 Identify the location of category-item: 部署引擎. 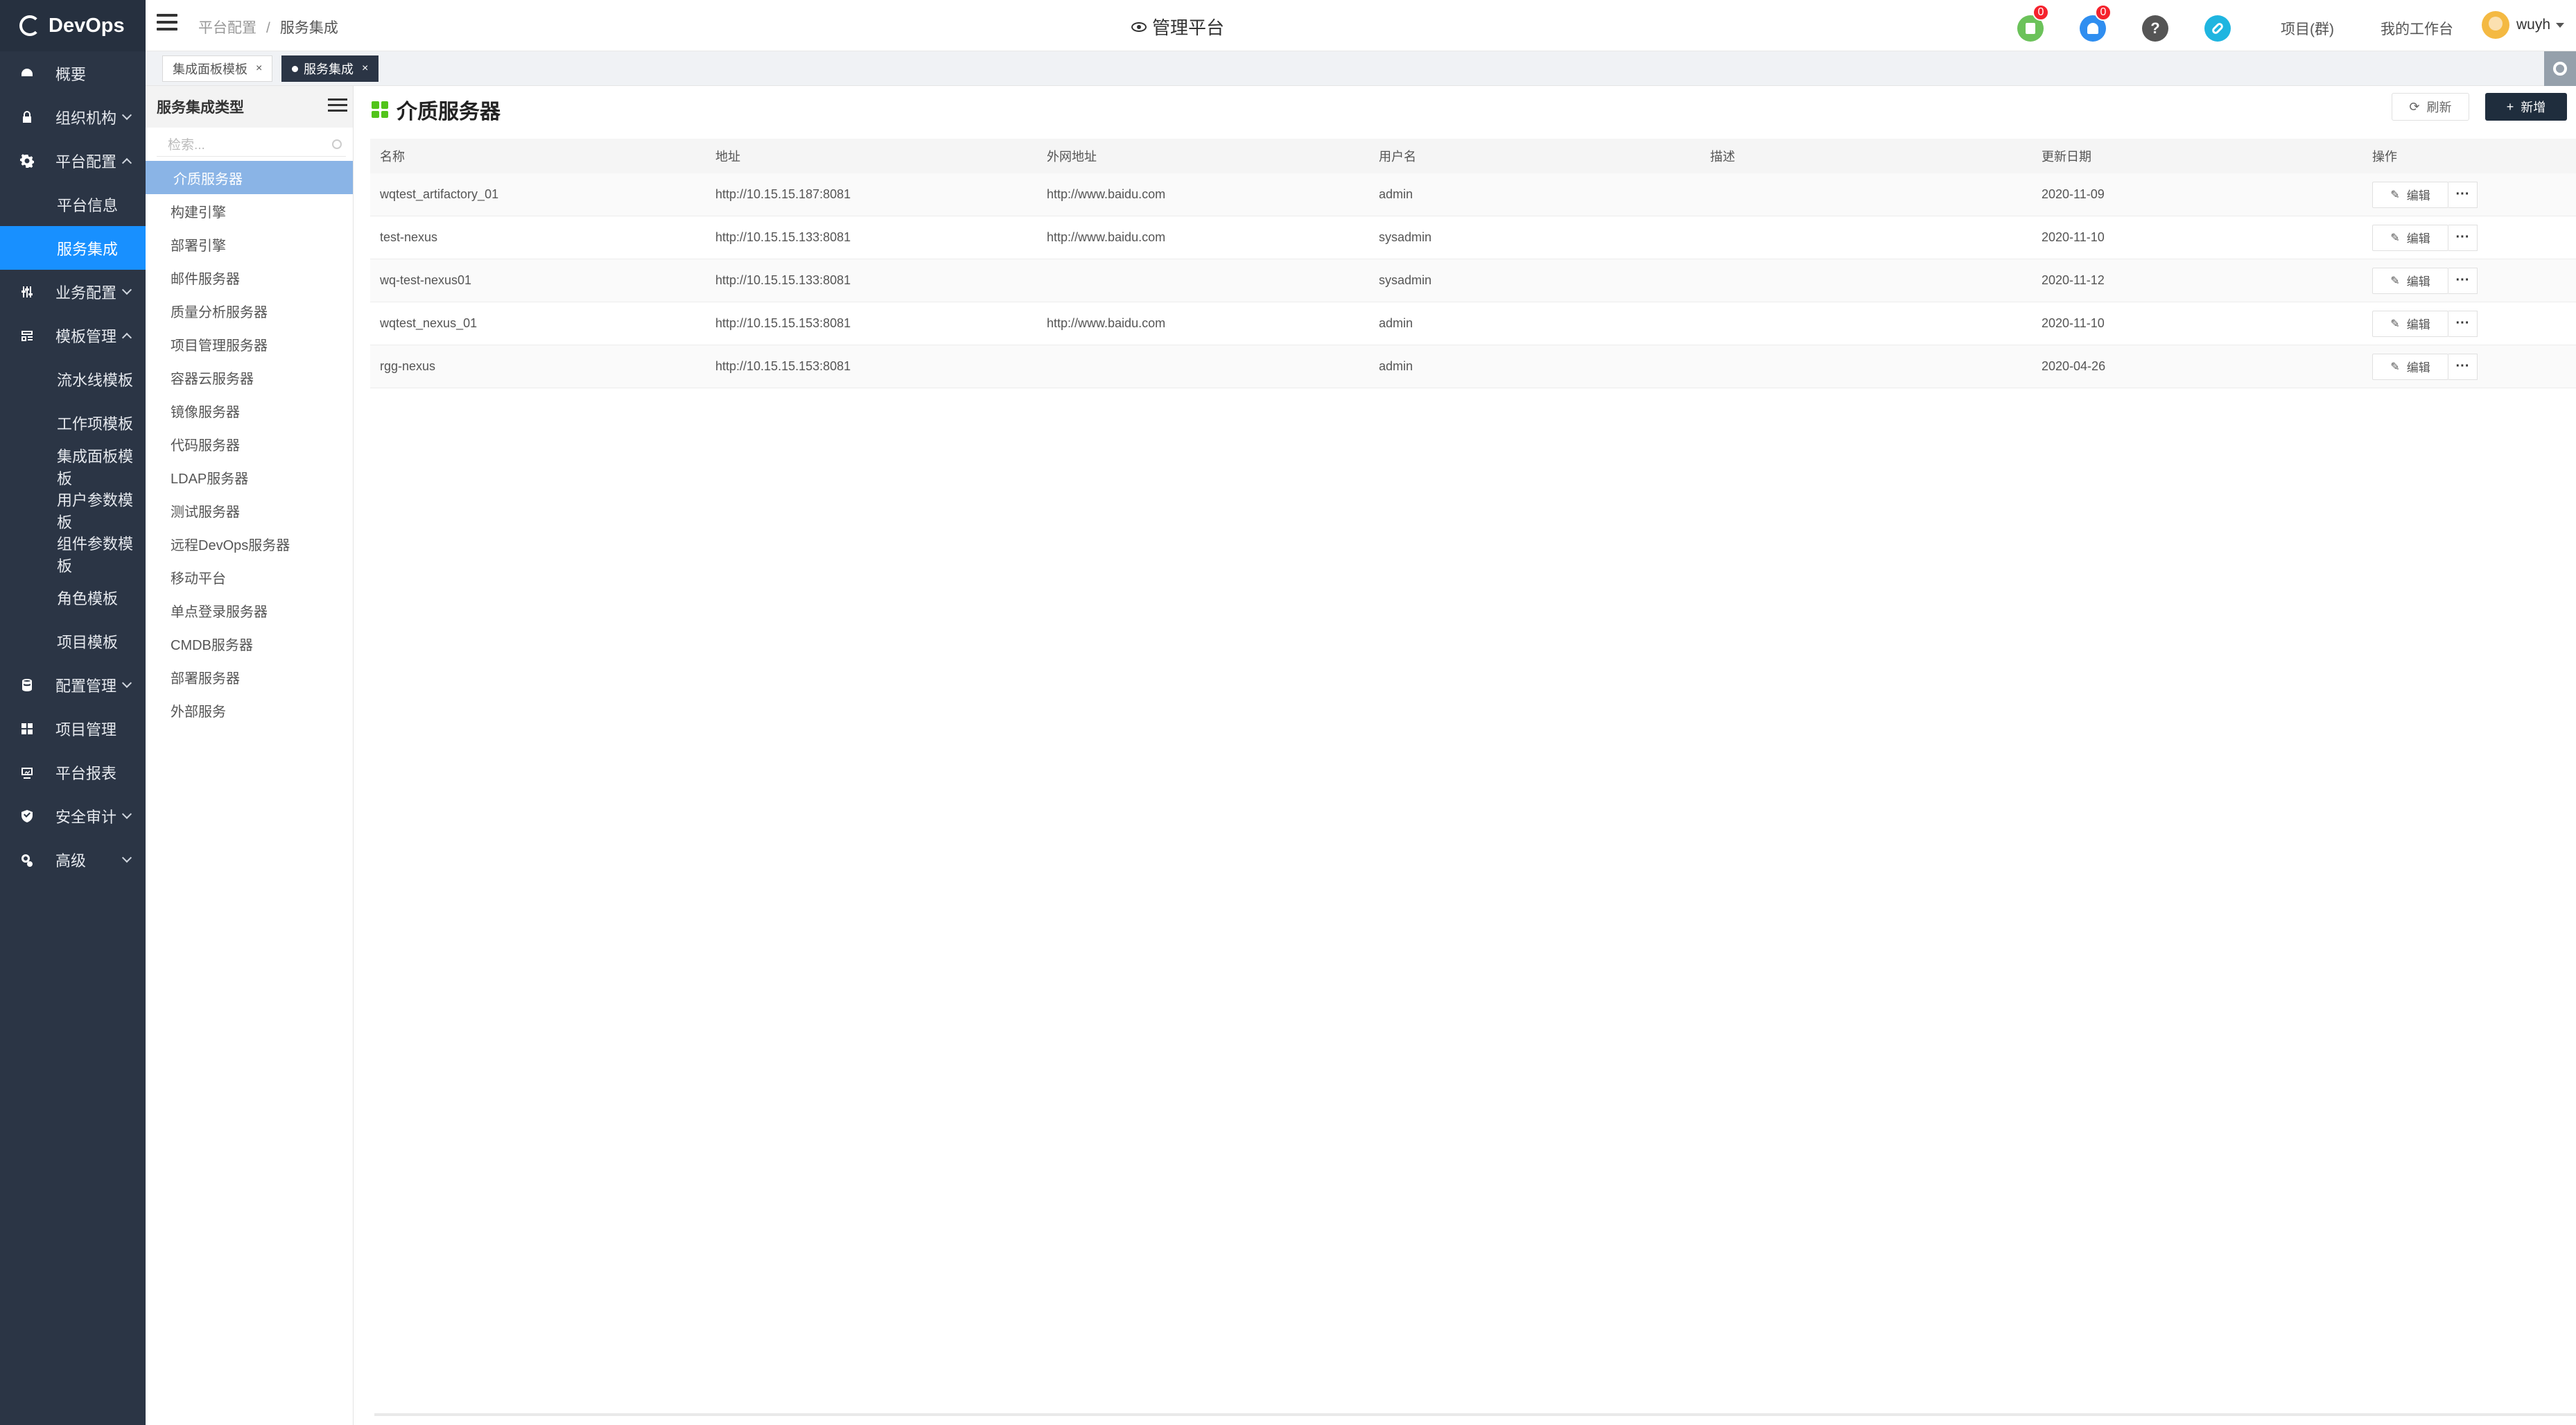
(249, 244).